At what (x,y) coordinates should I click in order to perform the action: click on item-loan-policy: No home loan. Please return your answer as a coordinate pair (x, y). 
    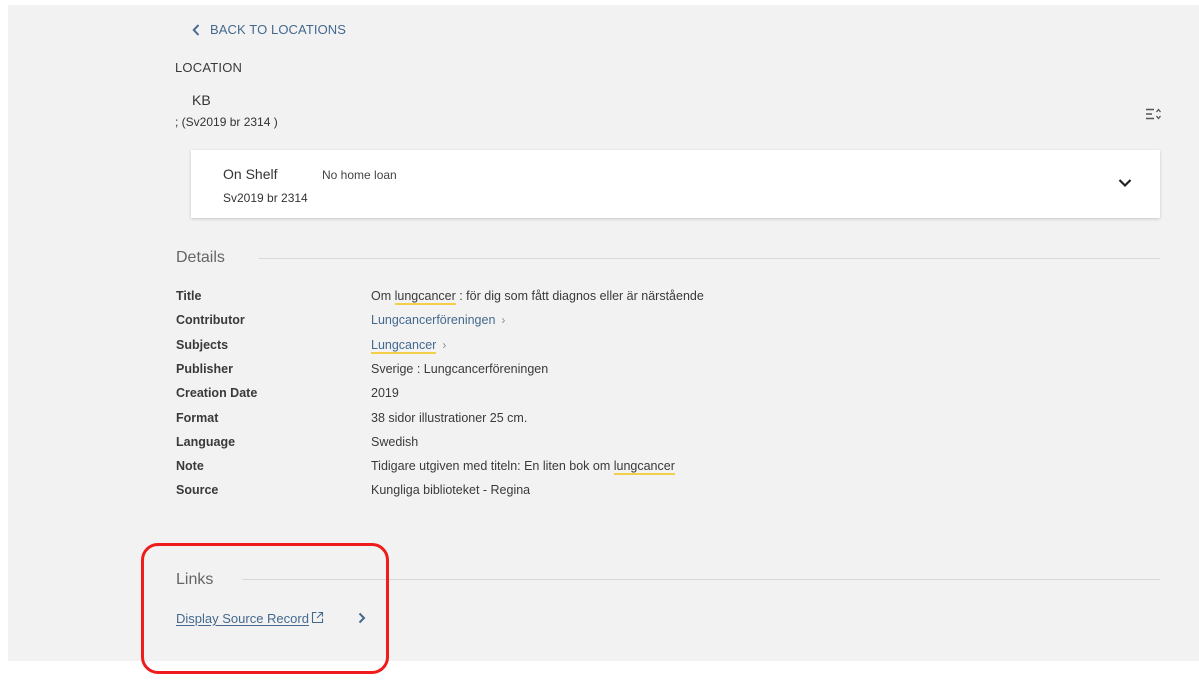
    Looking at the image, I should click on (359, 175).